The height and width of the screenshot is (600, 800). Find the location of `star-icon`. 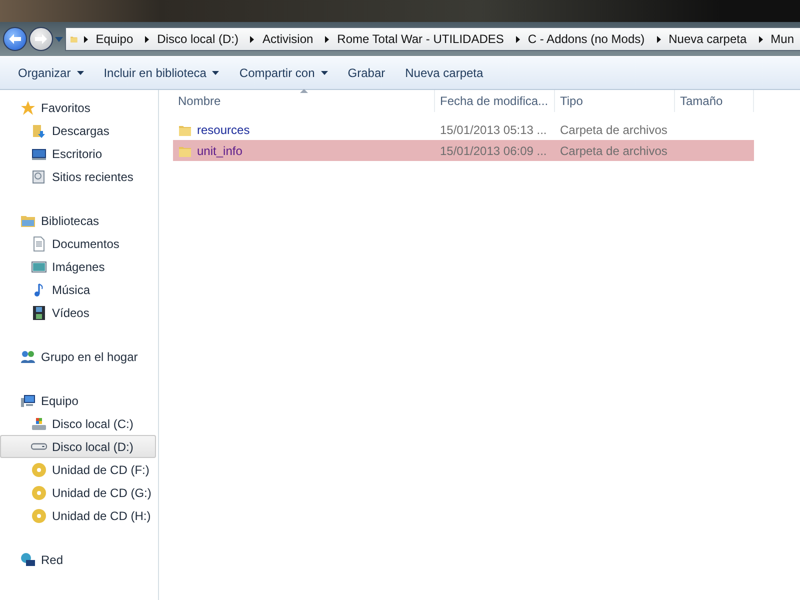

star-icon is located at coordinates (28, 108).